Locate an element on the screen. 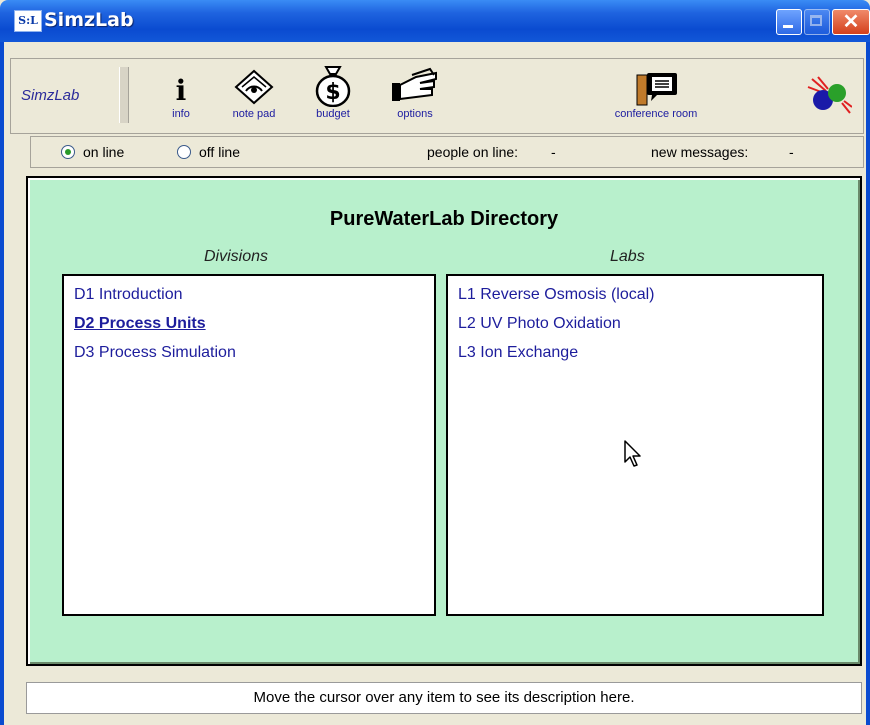 Image resolution: width=870 pixels, height=725 pixels. info-label: info is located at coordinates (181, 114).